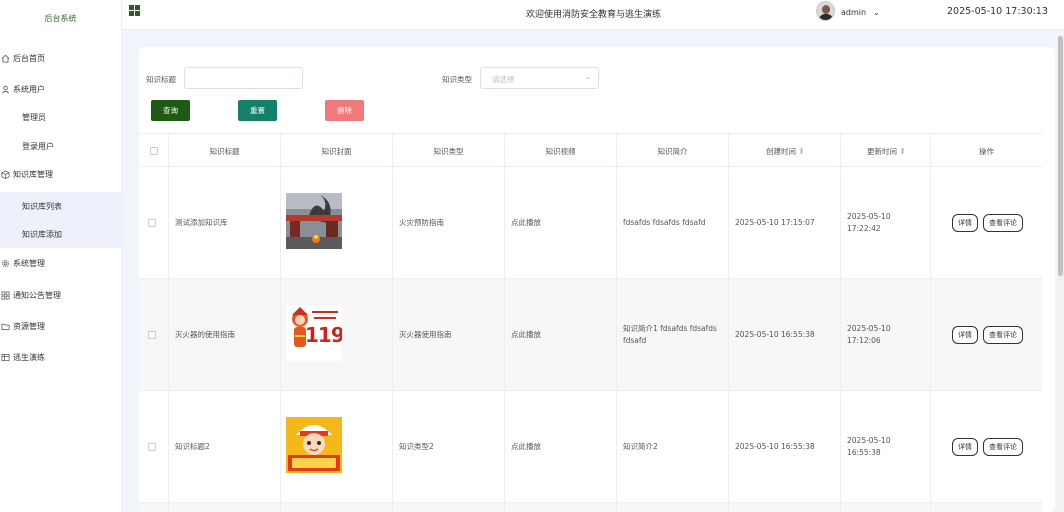  Describe the element at coordinates (344, 110) in the screenshot. I see `delete-button: 删除` at that location.